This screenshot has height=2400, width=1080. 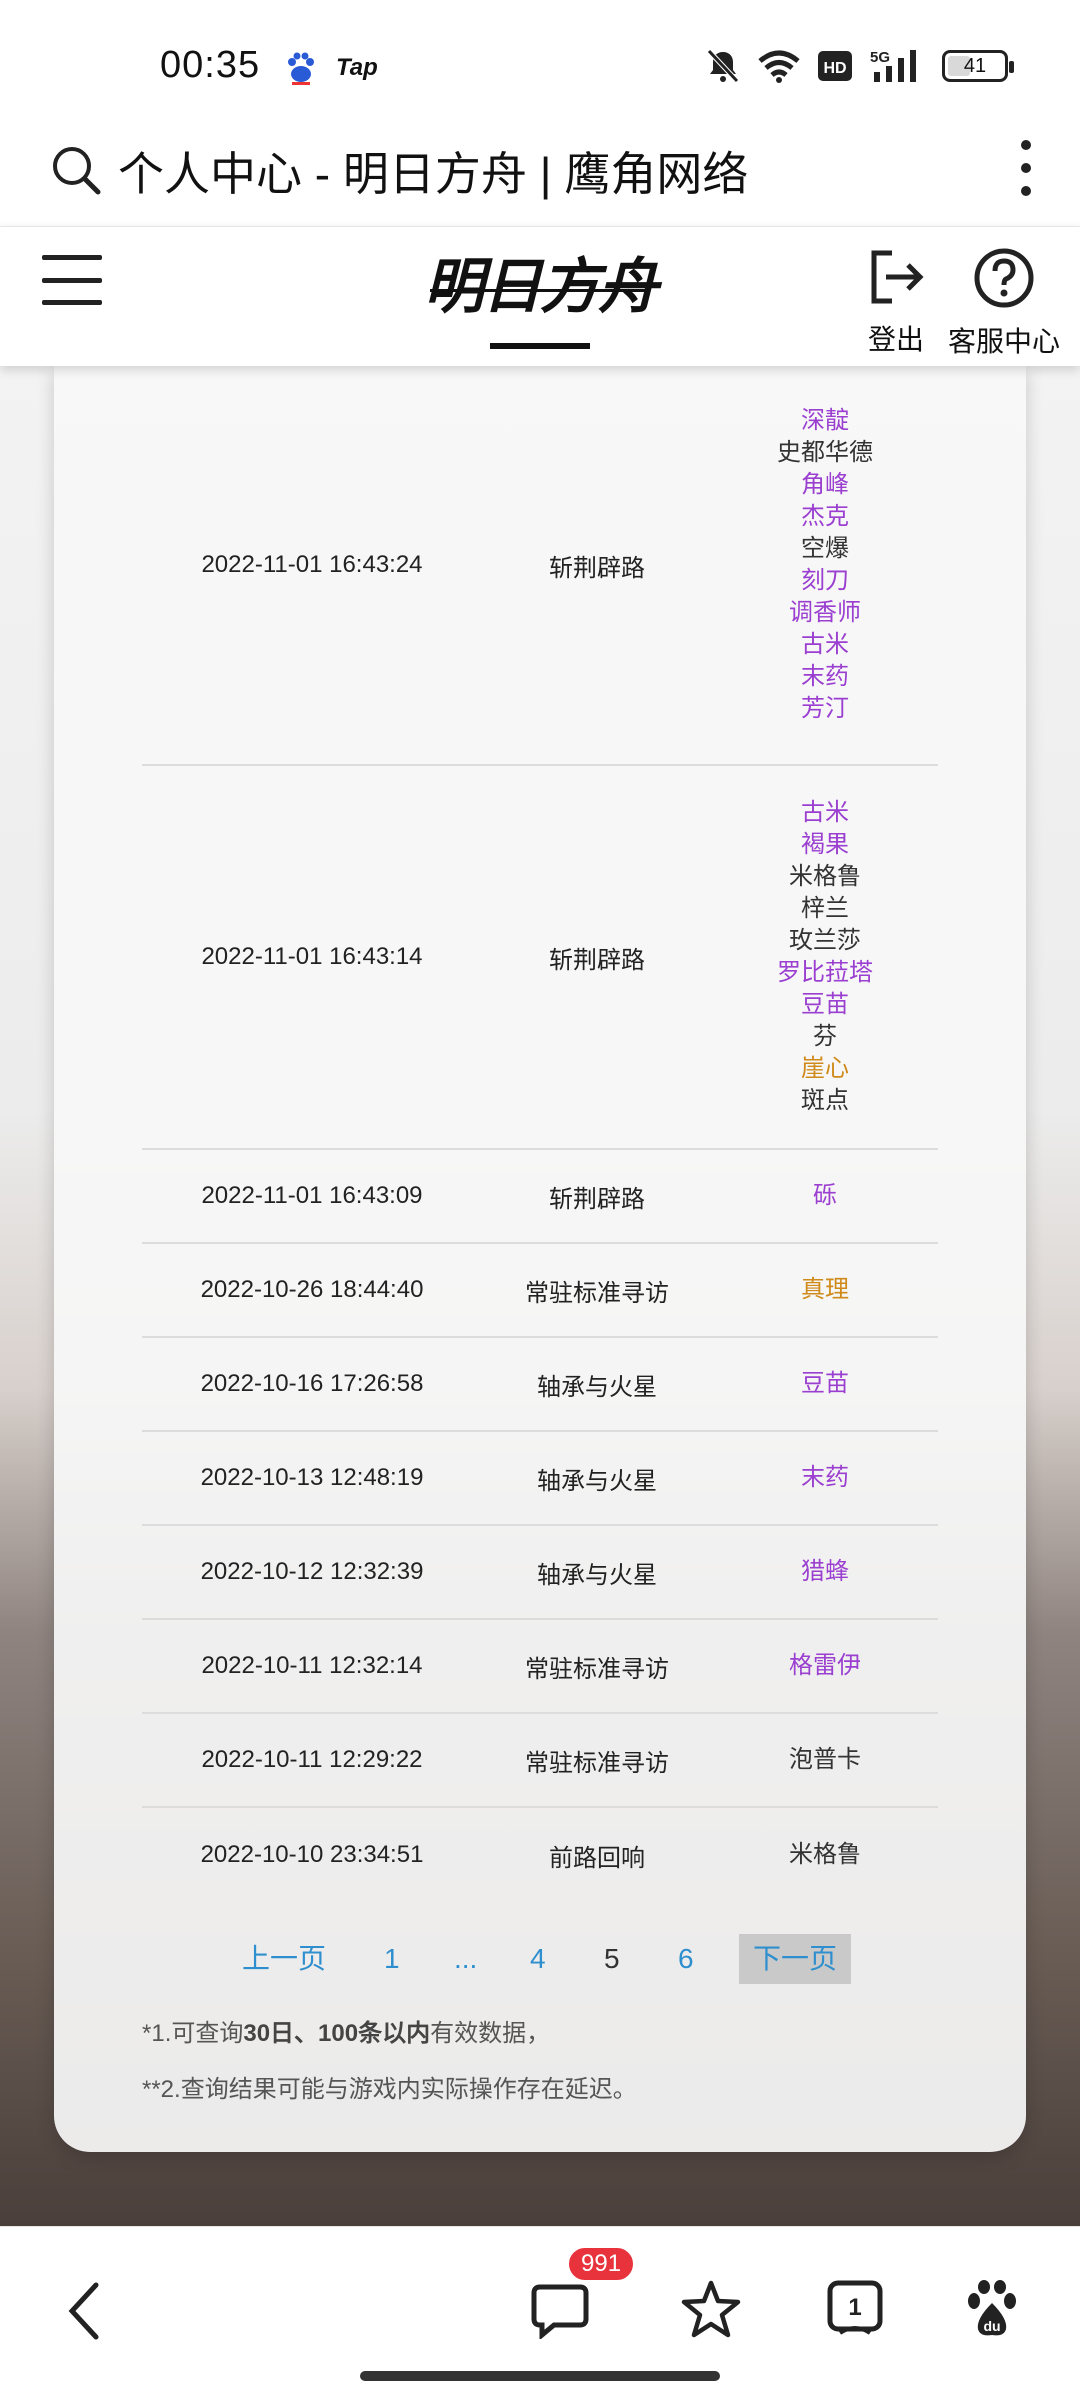 I want to click on operator-name: 斑点, so click(x=825, y=1100).